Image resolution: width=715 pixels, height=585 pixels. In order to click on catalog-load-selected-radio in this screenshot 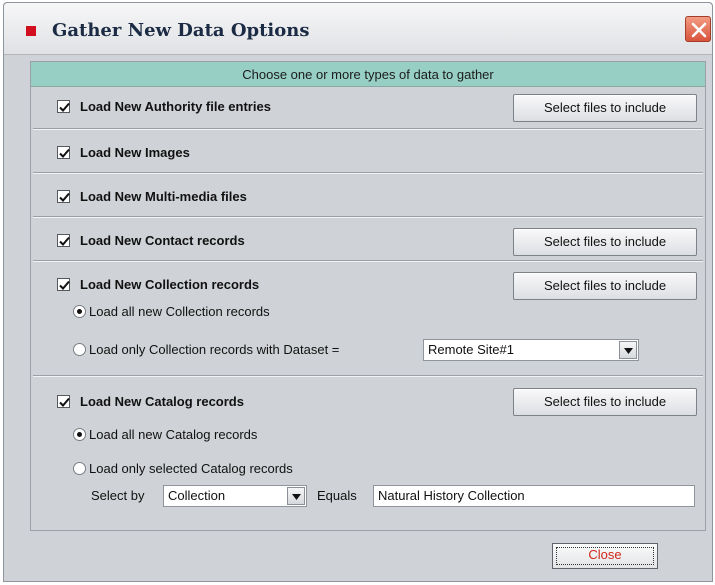, I will do `click(79, 468)`.